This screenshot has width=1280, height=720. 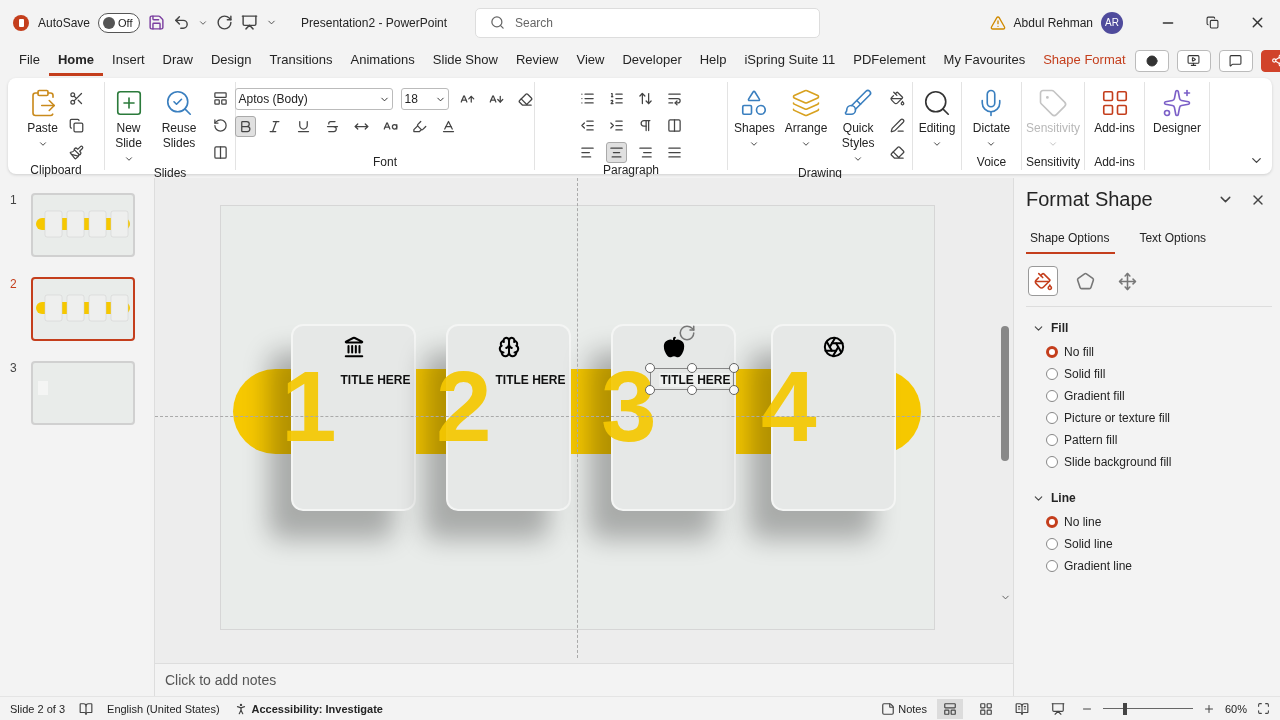 What do you see at coordinates (119, 22) in the screenshot?
I see `autosave-toggle: Off` at bounding box center [119, 22].